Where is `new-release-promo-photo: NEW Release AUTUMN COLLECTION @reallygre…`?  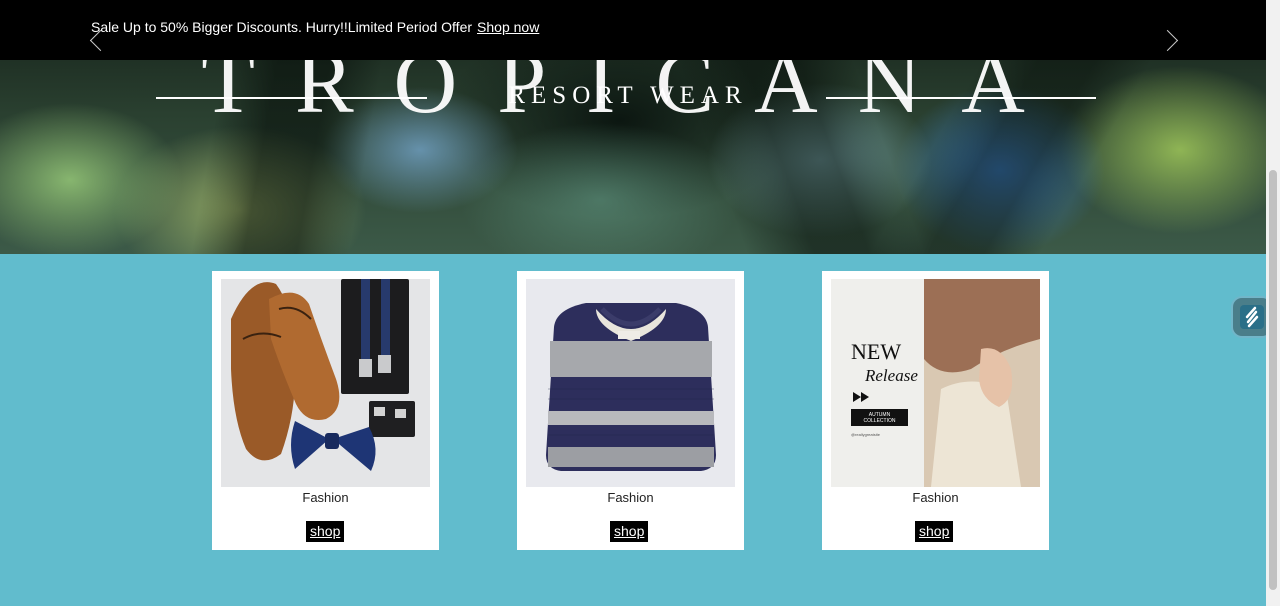 new-release-promo-photo: NEW Release AUTUMN COLLECTION @reallygre… is located at coordinates (935, 383).